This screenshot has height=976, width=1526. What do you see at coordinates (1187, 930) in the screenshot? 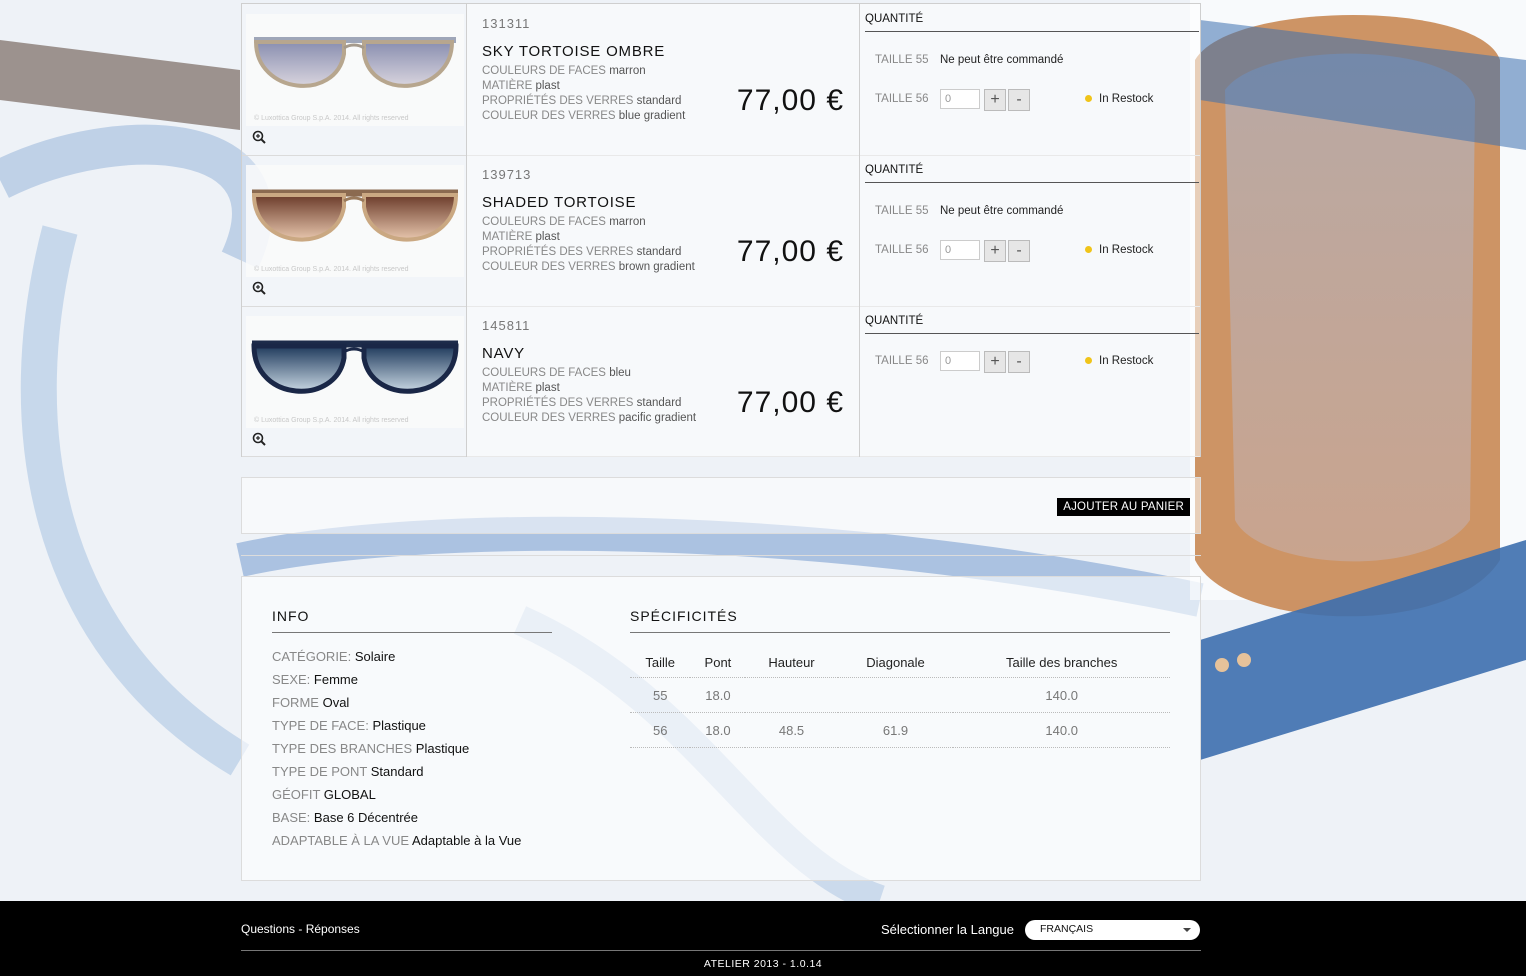
I see `chevron-down-icon` at bounding box center [1187, 930].